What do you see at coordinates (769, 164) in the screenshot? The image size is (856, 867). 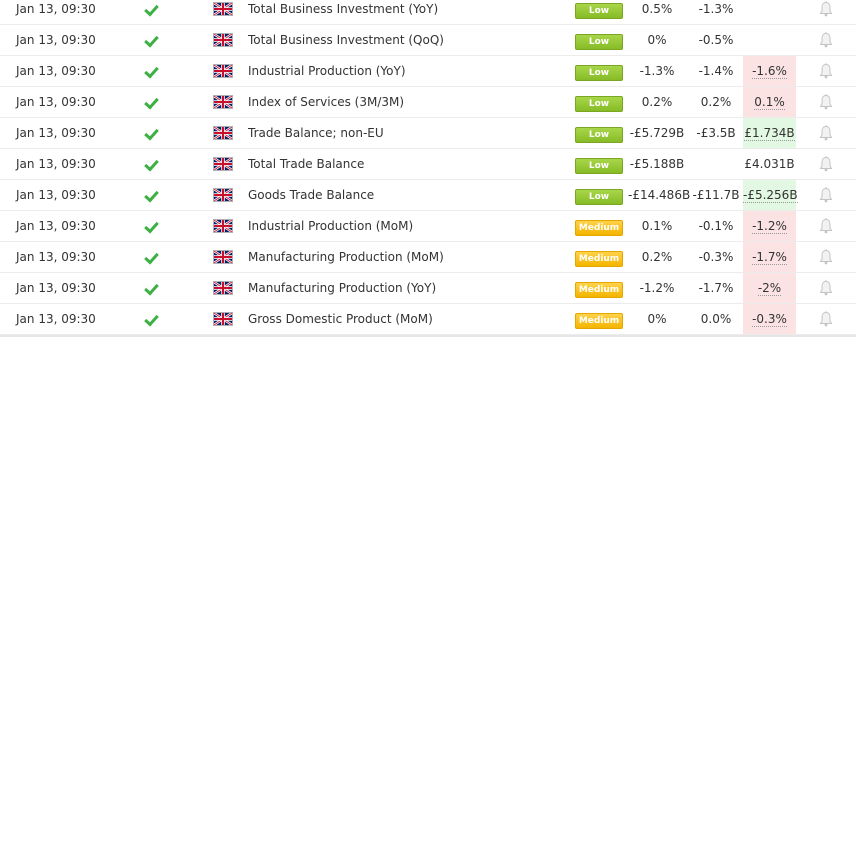 I see `actual-value: £4.031B` at bounding box center [769, 164].